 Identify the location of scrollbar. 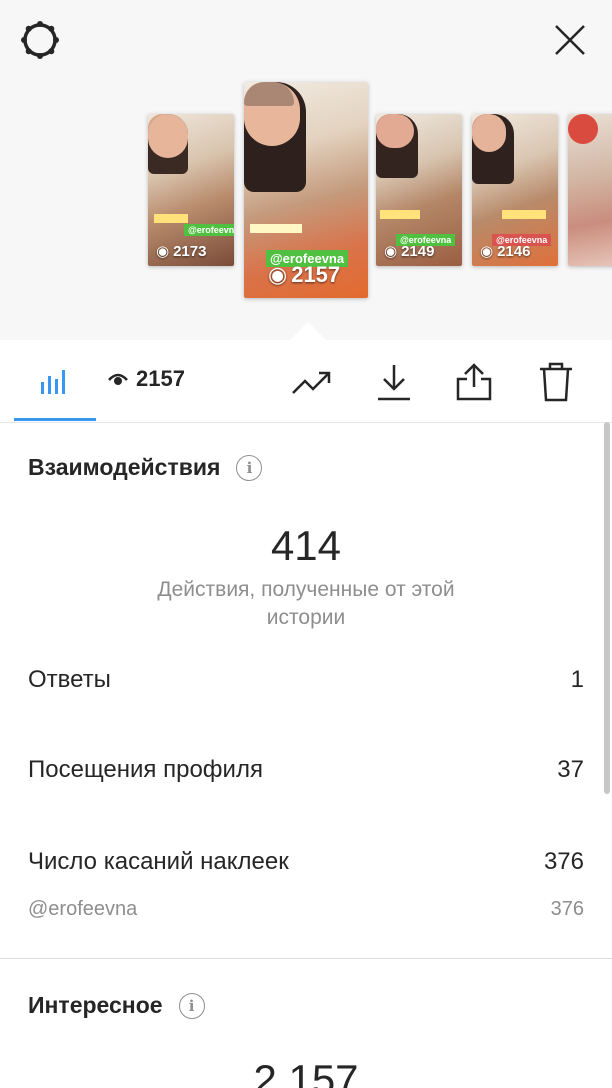
(607, 608).